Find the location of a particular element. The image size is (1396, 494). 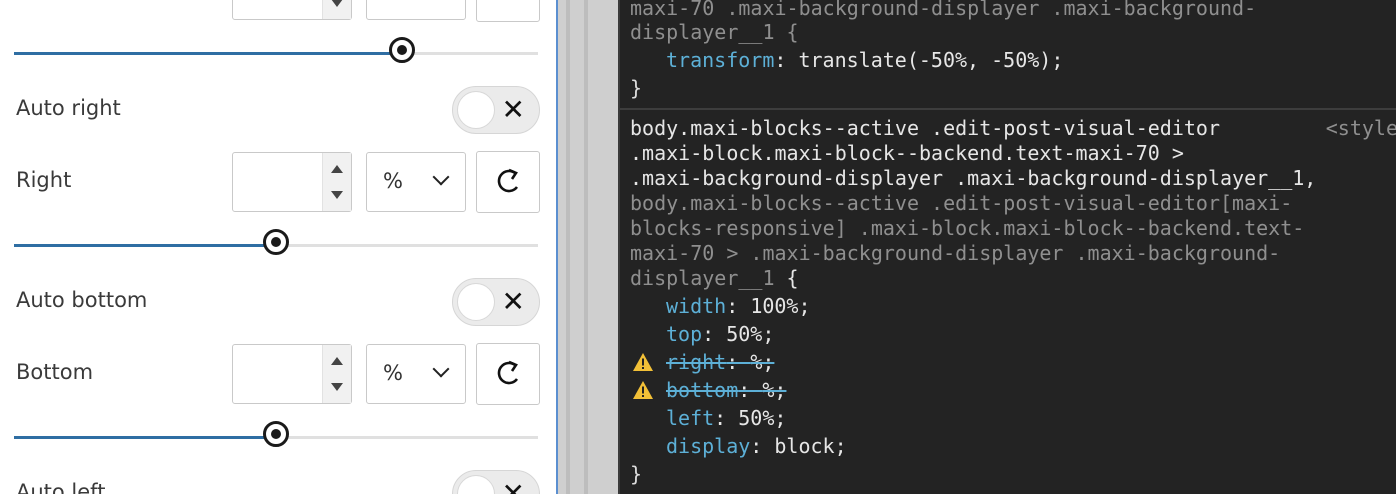

bottom-slider-thumb is located at coordinates (276, 434).